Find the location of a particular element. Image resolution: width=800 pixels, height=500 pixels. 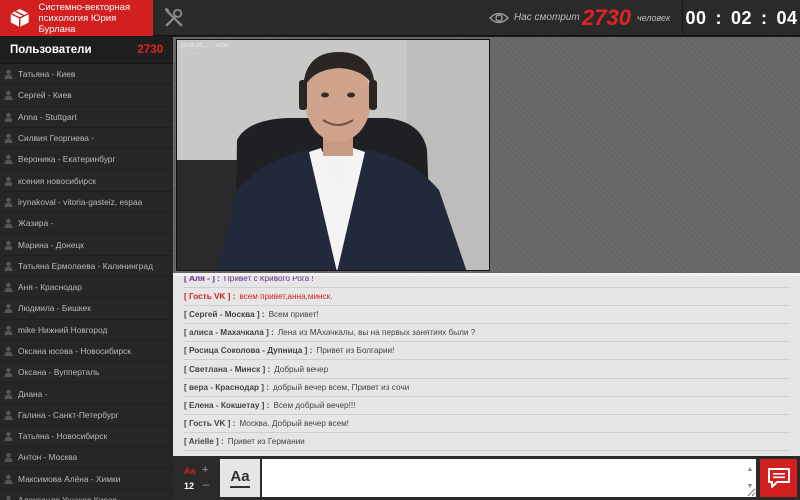

user-list-item: Диана - is located at coordinates (86, 394).